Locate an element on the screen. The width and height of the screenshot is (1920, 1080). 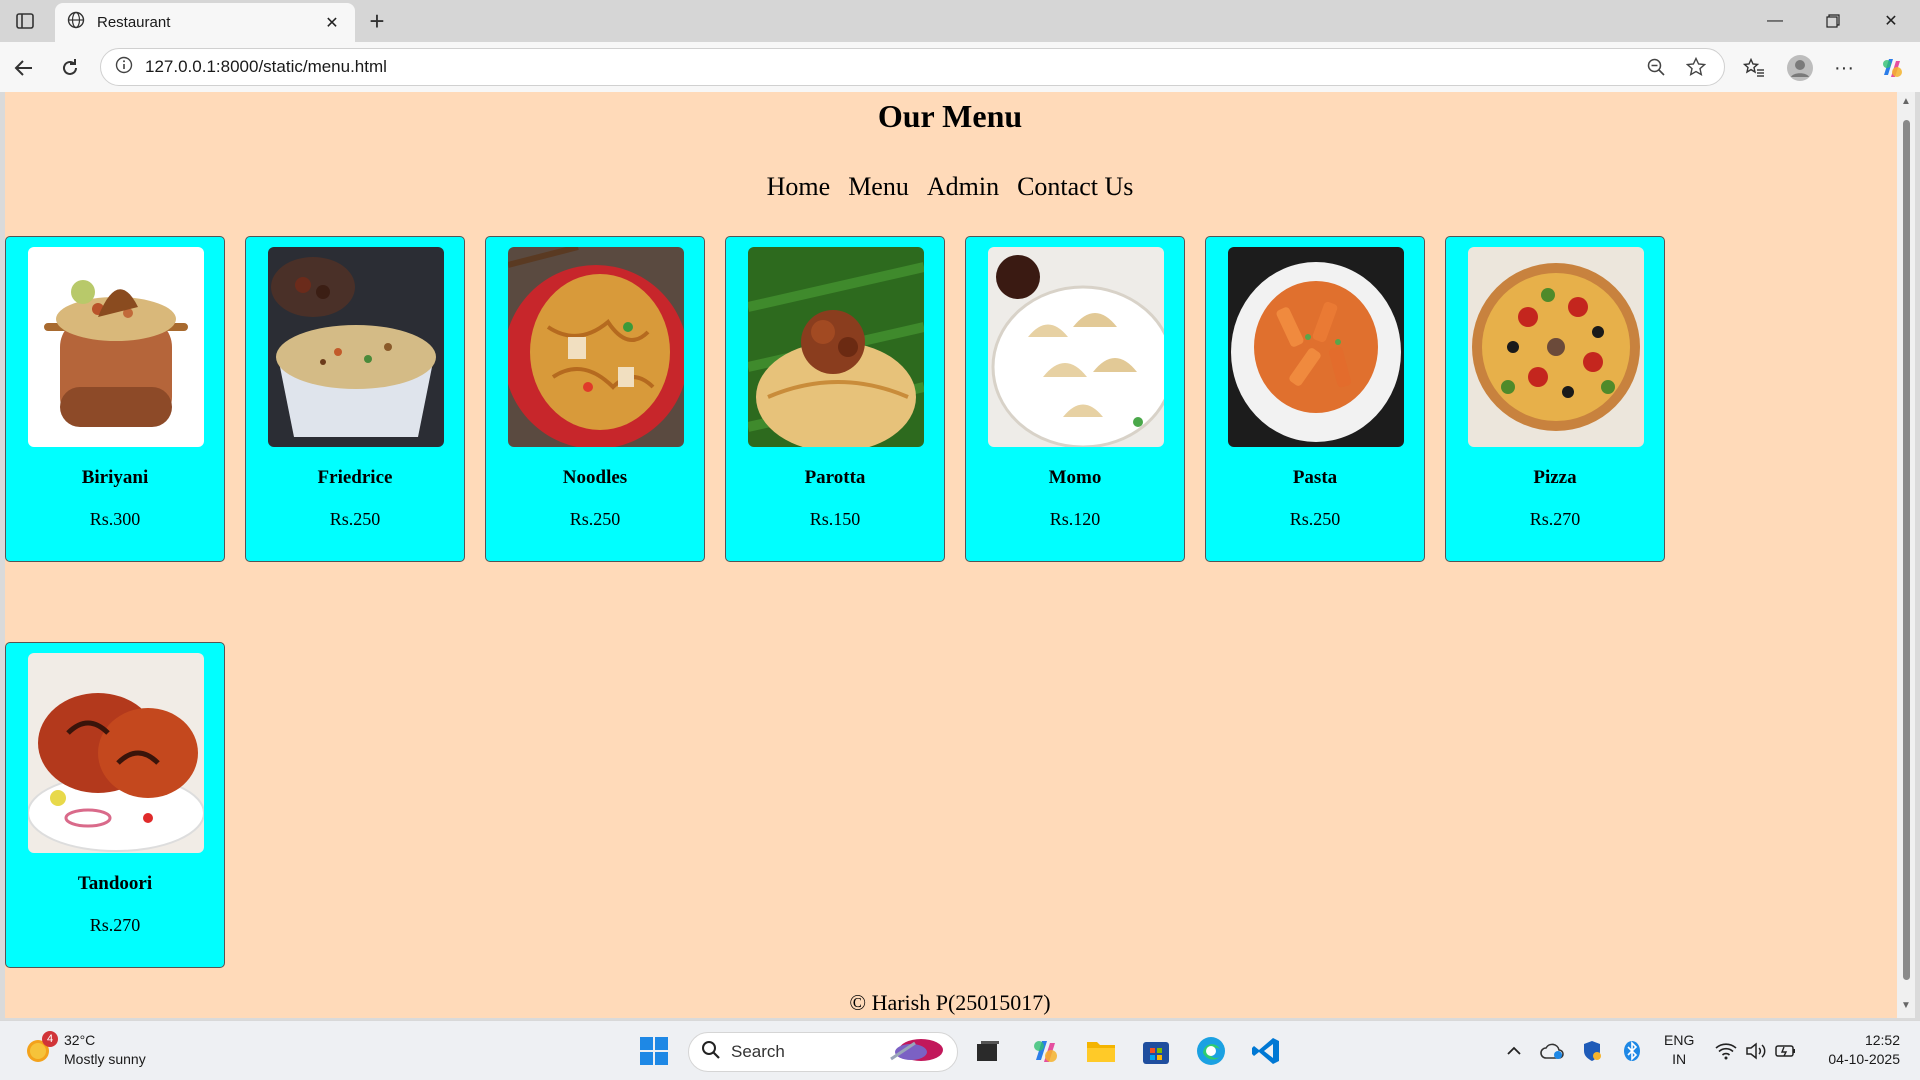
item-name: Momo is located at coordinates (1075, 477).